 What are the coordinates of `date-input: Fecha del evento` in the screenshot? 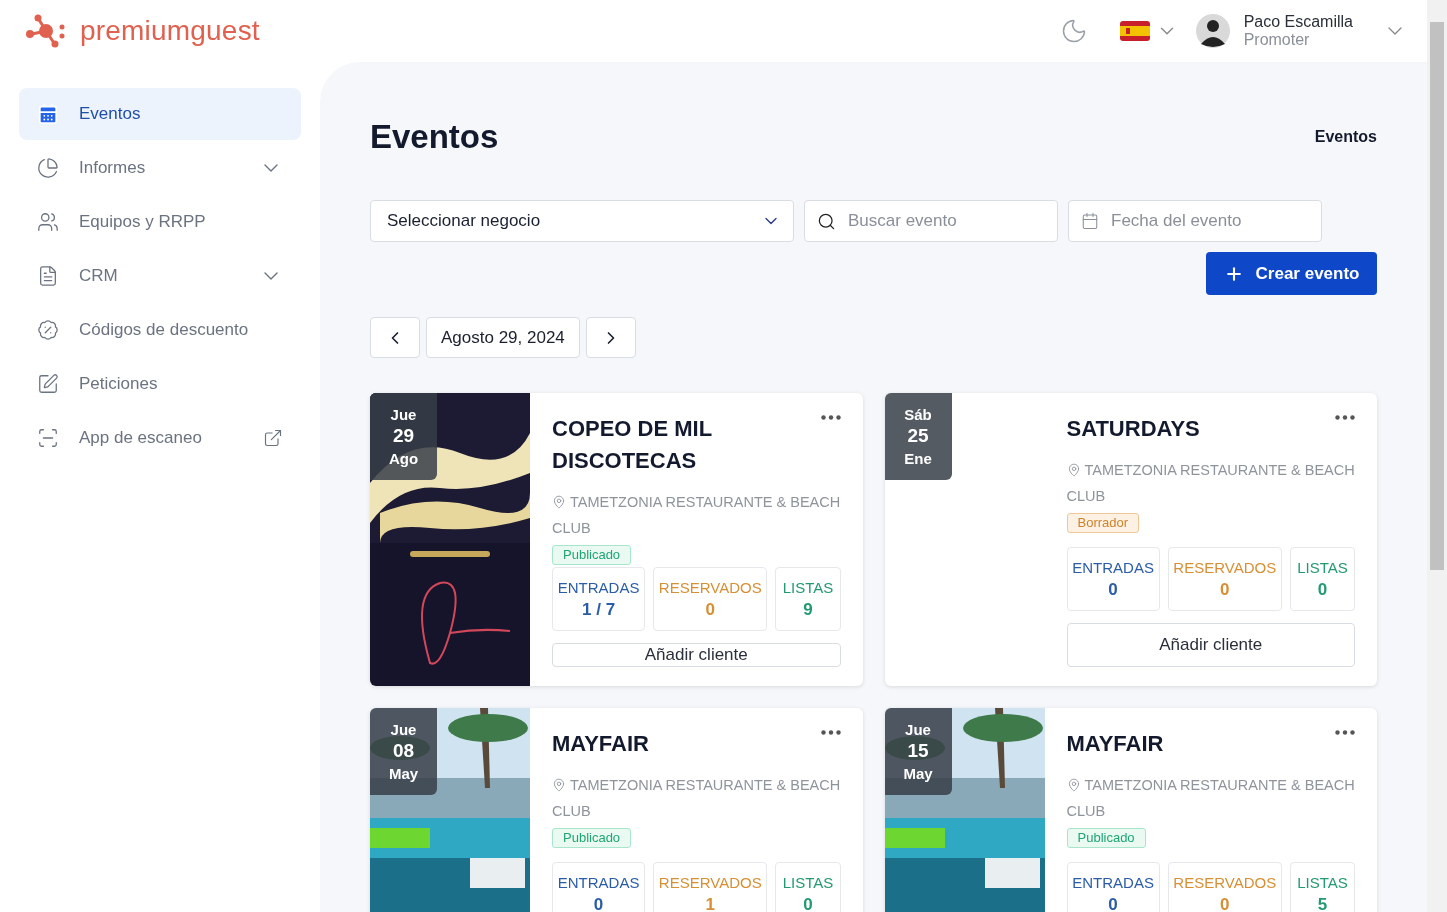 It's located at (1209, 221).